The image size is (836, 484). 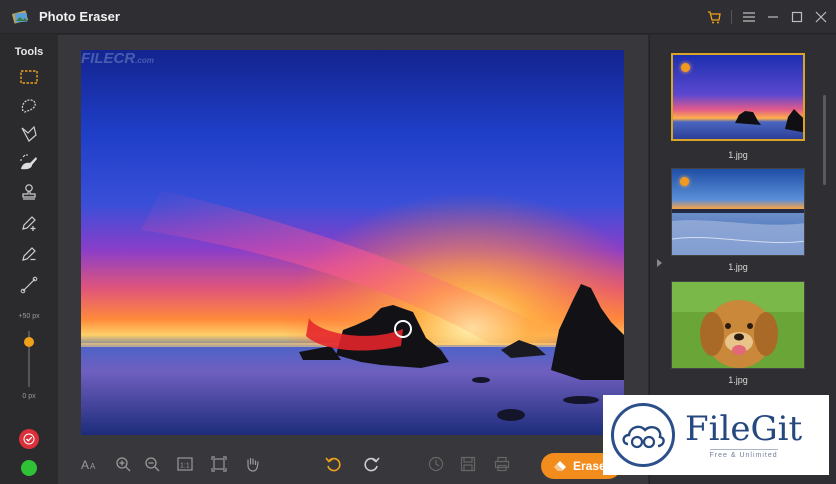 What do you see at coordinates (353, 462) in the screenshot?
I see `bottom-toolbar: AA 1:1 Erase` at bounding box center [353, 462].